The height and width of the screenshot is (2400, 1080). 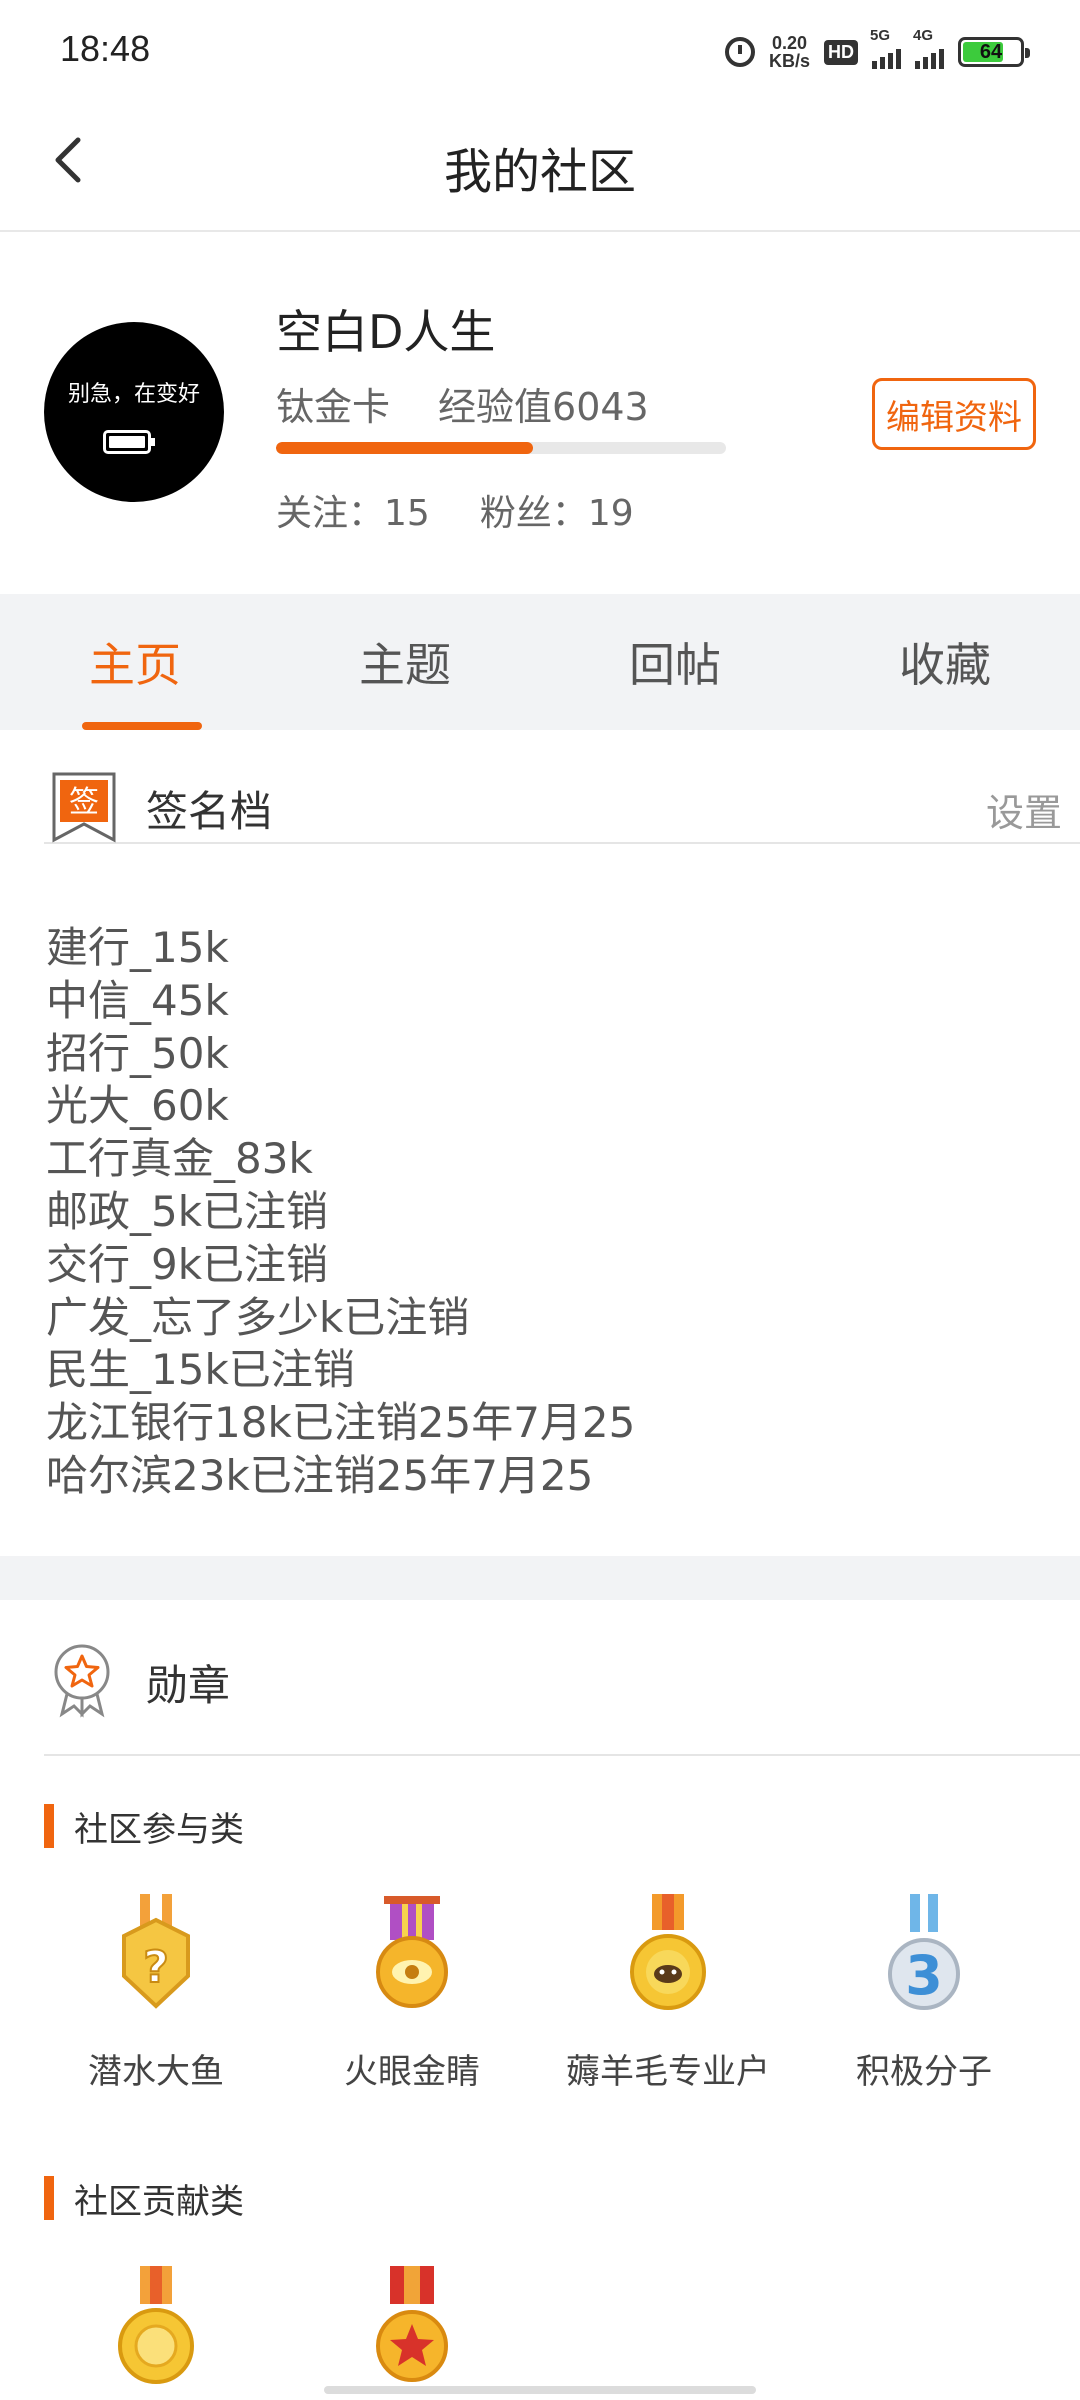 I want to click on battery-icon, so click(x=129, y=442).